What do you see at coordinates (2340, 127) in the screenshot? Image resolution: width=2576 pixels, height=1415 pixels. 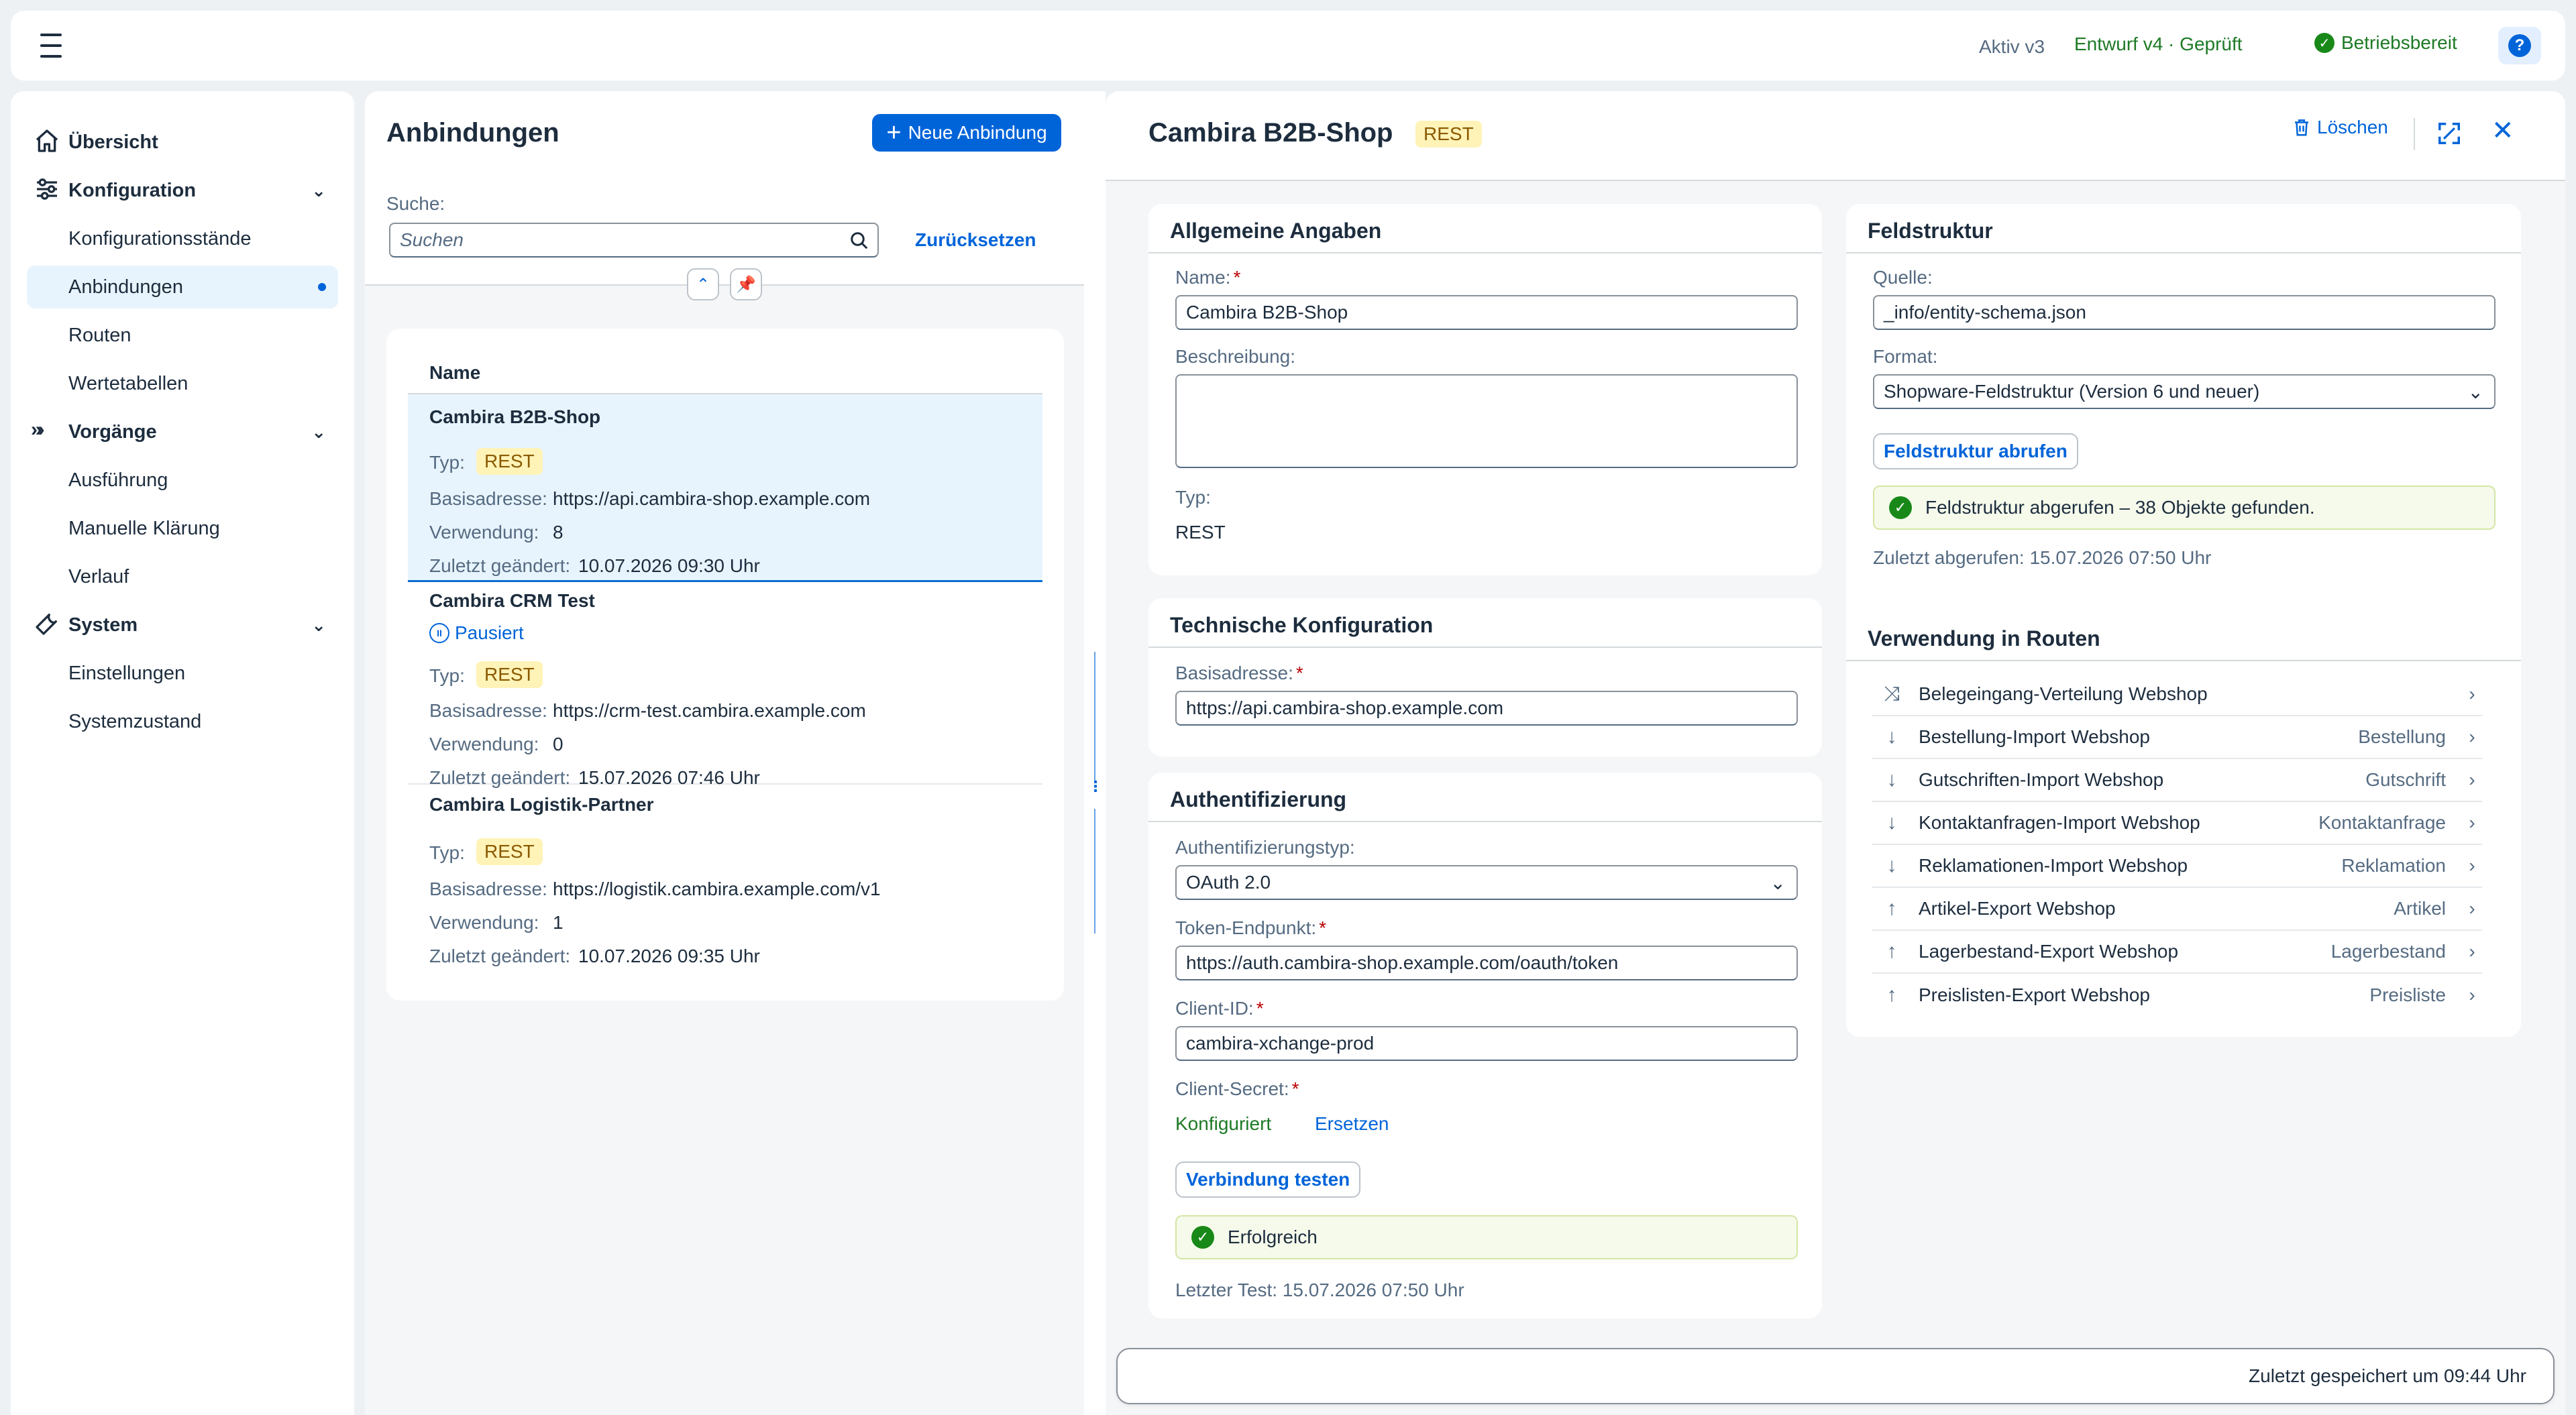 I see `delete-button: Löschen` at bounding box center [2340, 127].